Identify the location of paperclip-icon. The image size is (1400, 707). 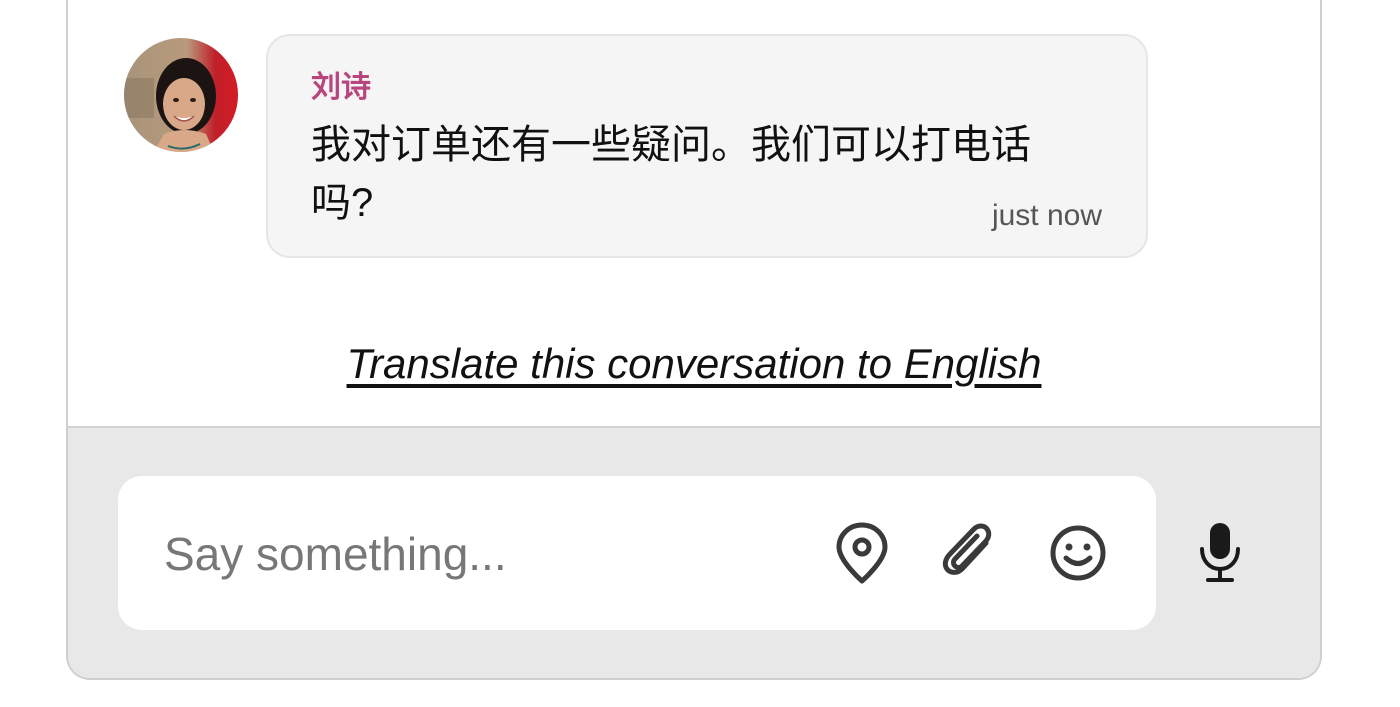
(967, 549).